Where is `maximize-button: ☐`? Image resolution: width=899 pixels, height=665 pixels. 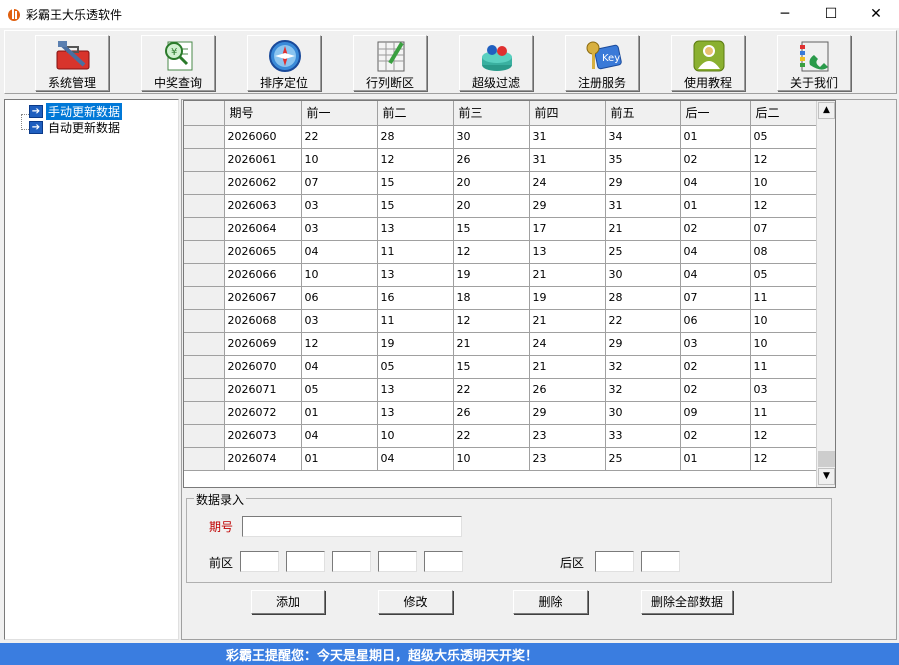 maximize-button: ☐ is located at coordinates (831, 14).